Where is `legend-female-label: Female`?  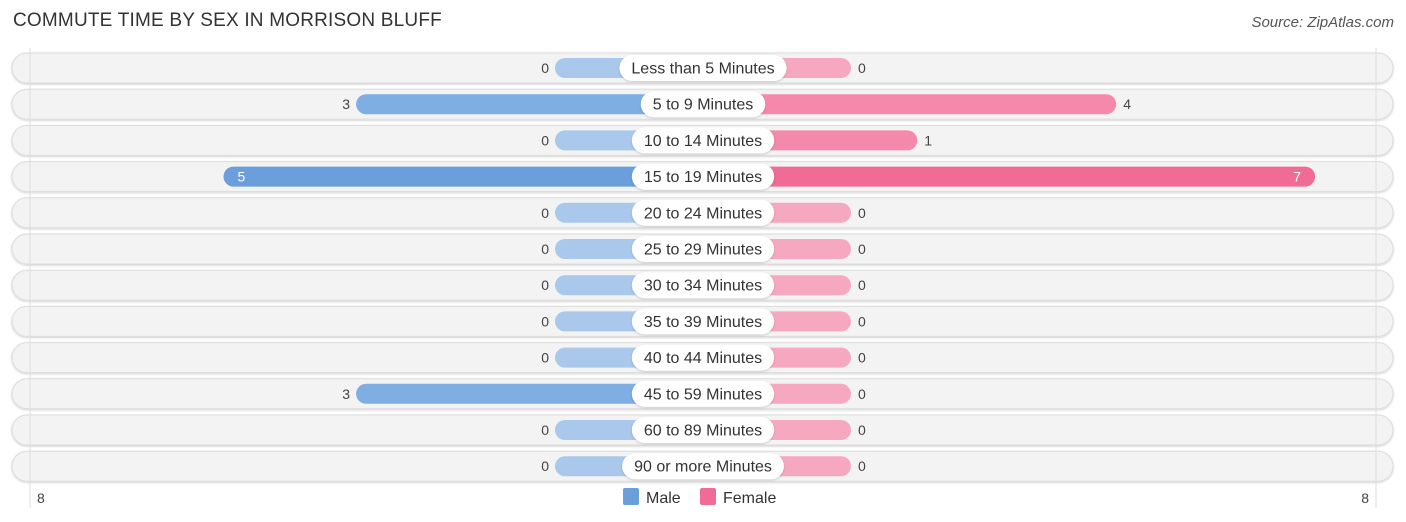
legend-female-label: Female is located at coordinates (749, 498).